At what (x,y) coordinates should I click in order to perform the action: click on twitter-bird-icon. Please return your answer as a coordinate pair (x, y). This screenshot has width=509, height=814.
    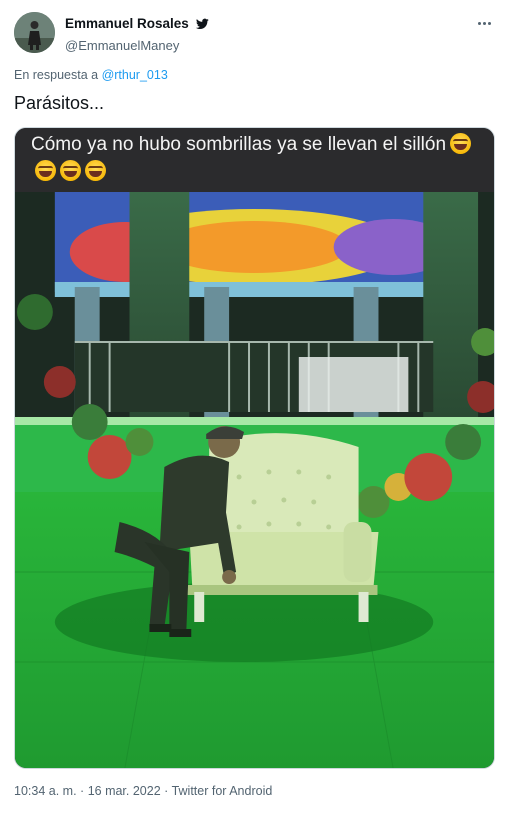
    Looking at the image, I should click on (203, 26).